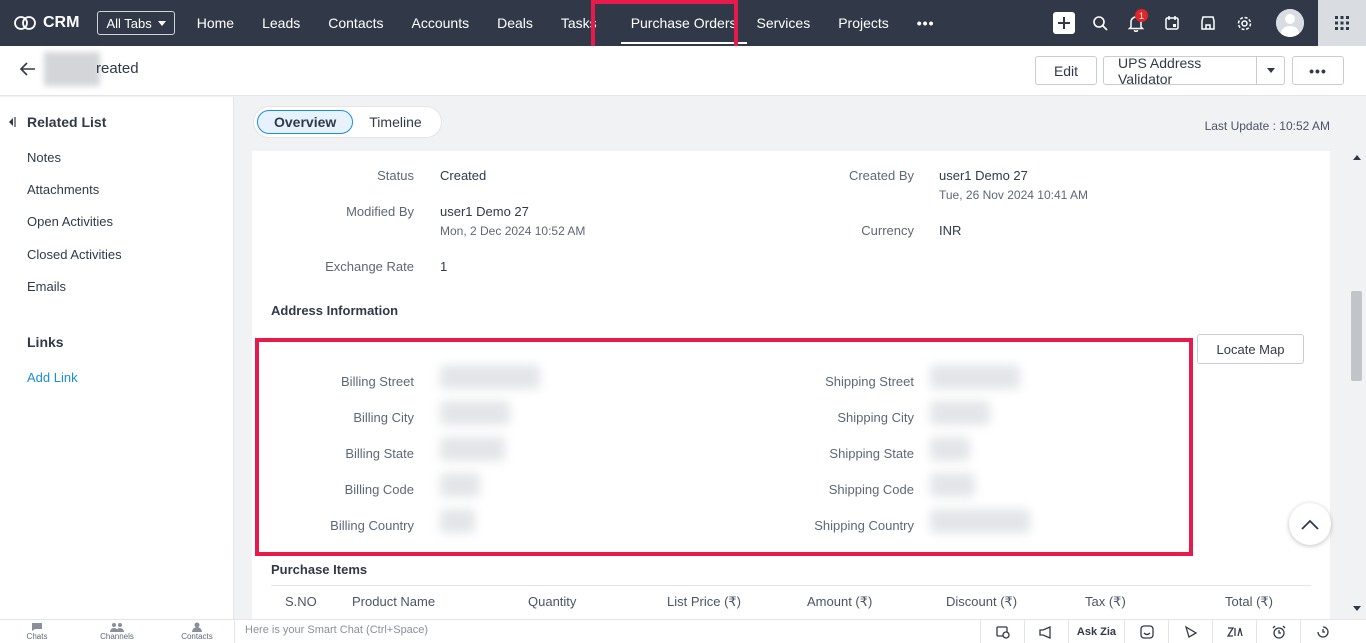  Describe the element at coordinates (515, 23) in the screenshot. I see `tab-deals: Deals` at that location.